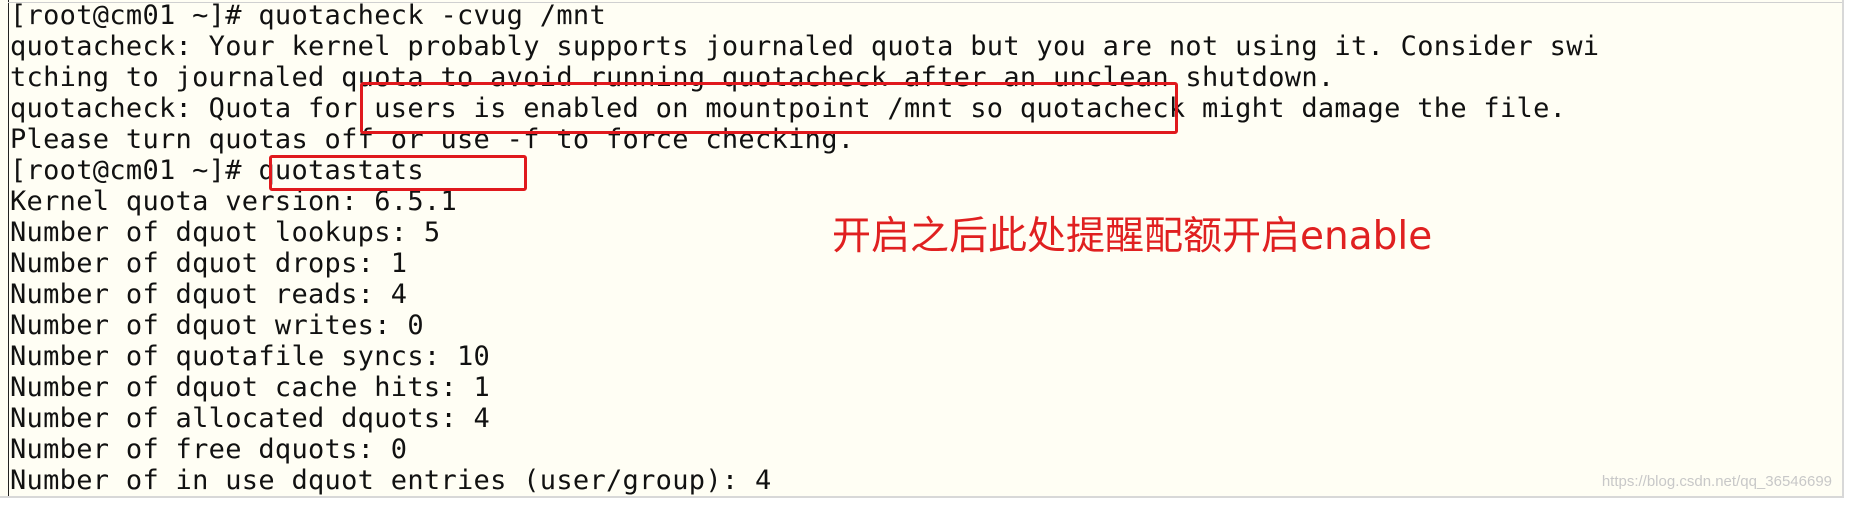  I want to click on terminal-line-dquot-drops: Number of dquot drops: 1, so click(209, 263).